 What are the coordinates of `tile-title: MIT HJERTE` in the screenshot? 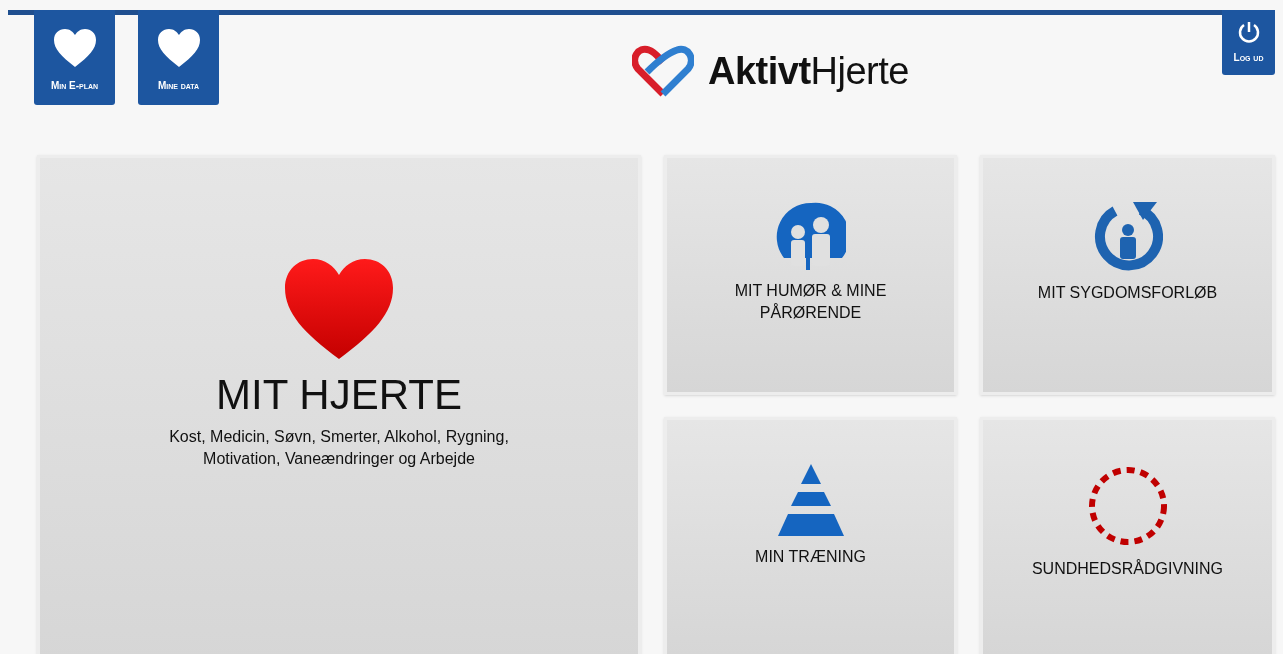 It's located at (339, 395).